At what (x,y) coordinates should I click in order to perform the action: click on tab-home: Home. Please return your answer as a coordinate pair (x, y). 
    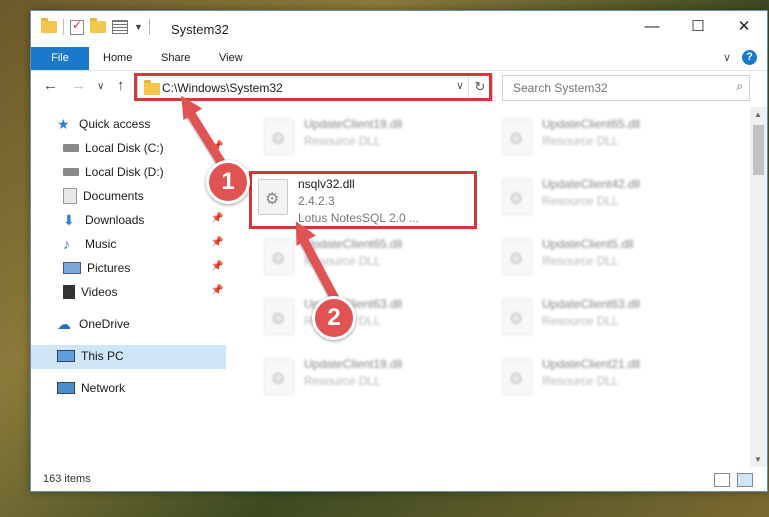
    Looking at the image, I should click on (117, 58).